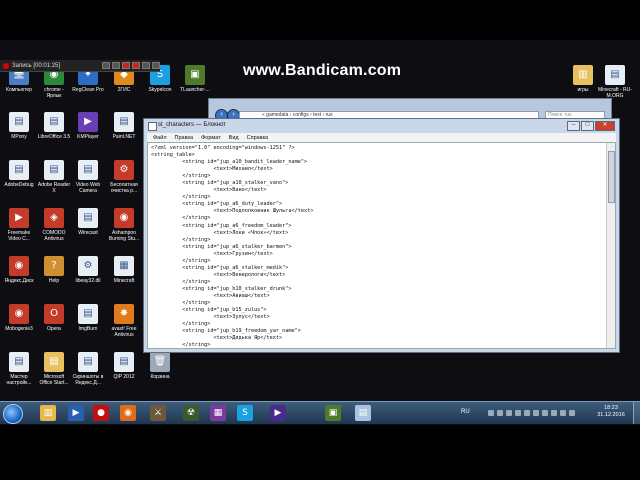  Describe the element at coordinates (221, 288) in the screenshot. I see `editor-line: <string id="jup_b10_stalker_drunk">` at that location.